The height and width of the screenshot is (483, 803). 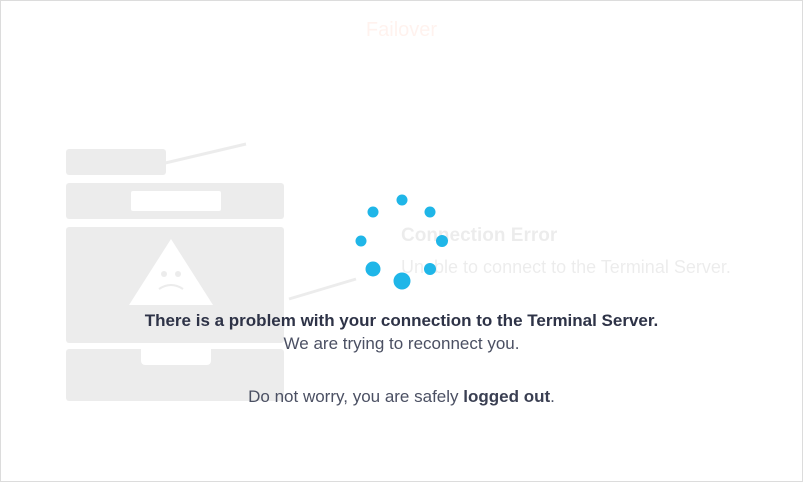 What do you see at coordinates (356, 396) in the screenshot?
I see `logged-out-prefix: Do not worry, you are safely` at bounding box center [356, 396].